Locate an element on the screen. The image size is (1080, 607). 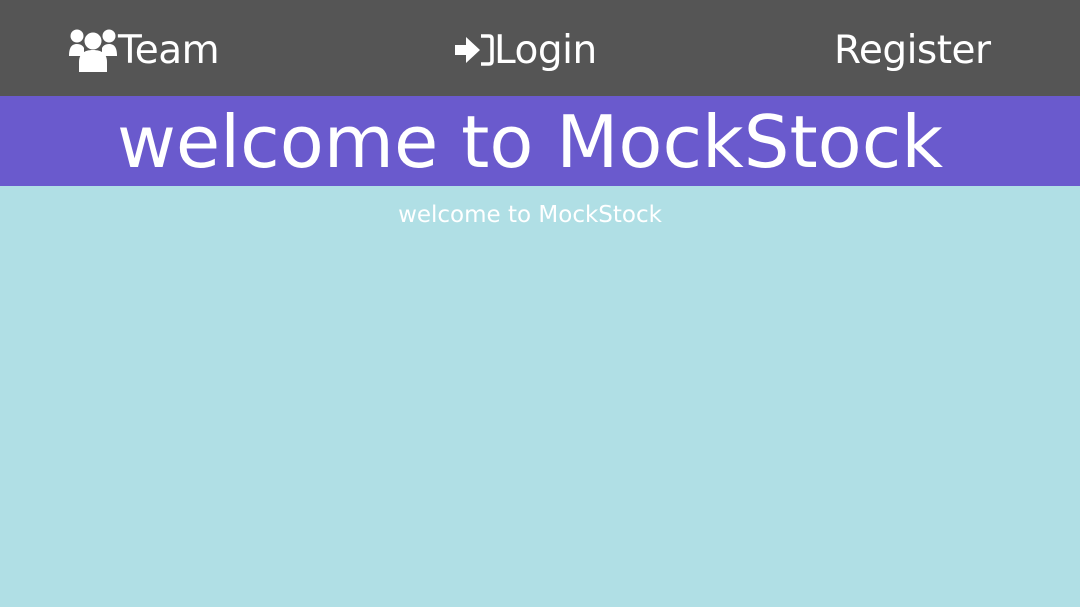
users-icon is located at coordinates (93, 50).